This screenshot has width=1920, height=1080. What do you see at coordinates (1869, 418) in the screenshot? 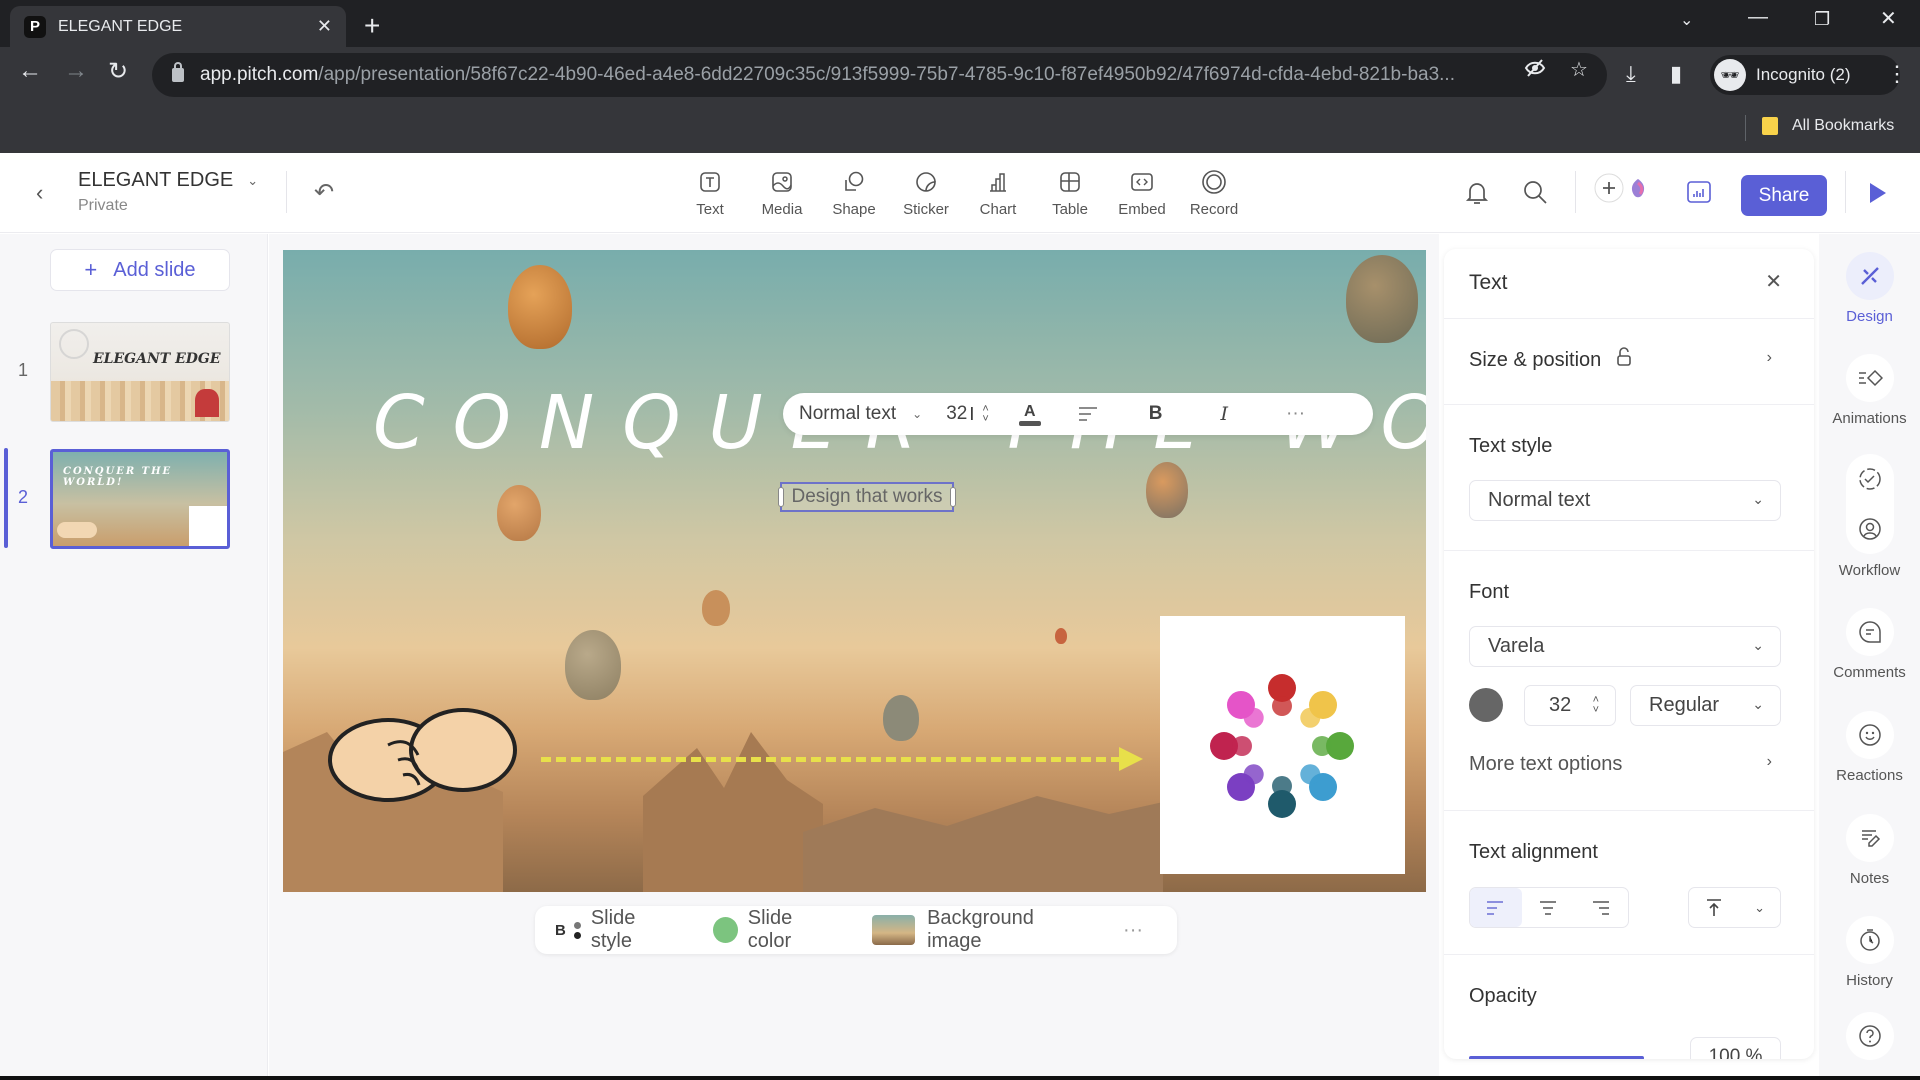
I see `animations-label: Animations` at bounding box center [1869, 418].